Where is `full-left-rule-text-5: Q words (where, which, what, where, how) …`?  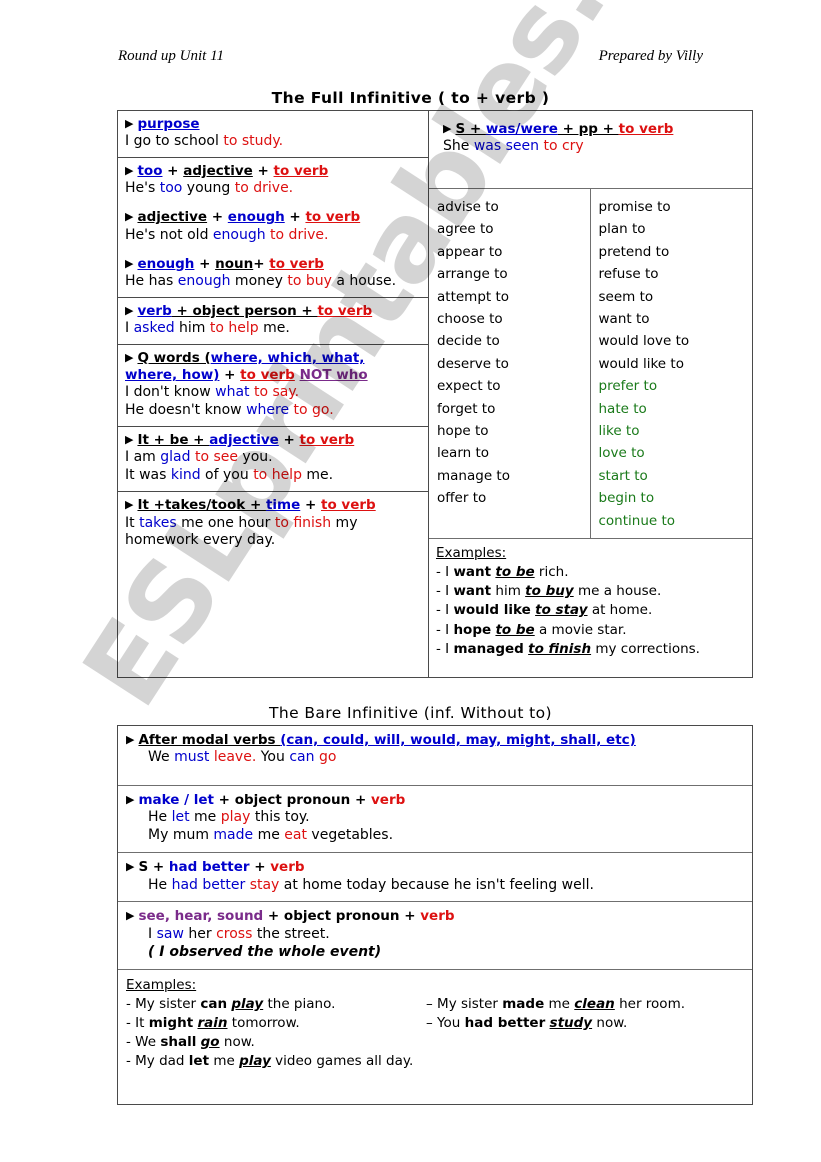
full-left-rule-text-5: Q words (where, which, what, where, how) … is located at coordinates (246, 366).